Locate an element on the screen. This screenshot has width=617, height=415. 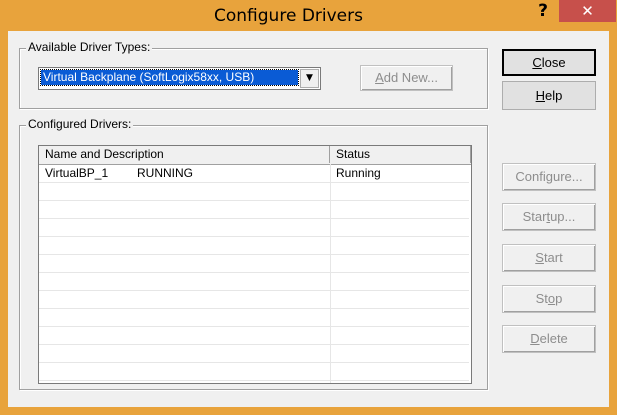
list-header: Name and Description Status is located at coordinates (255, 155).